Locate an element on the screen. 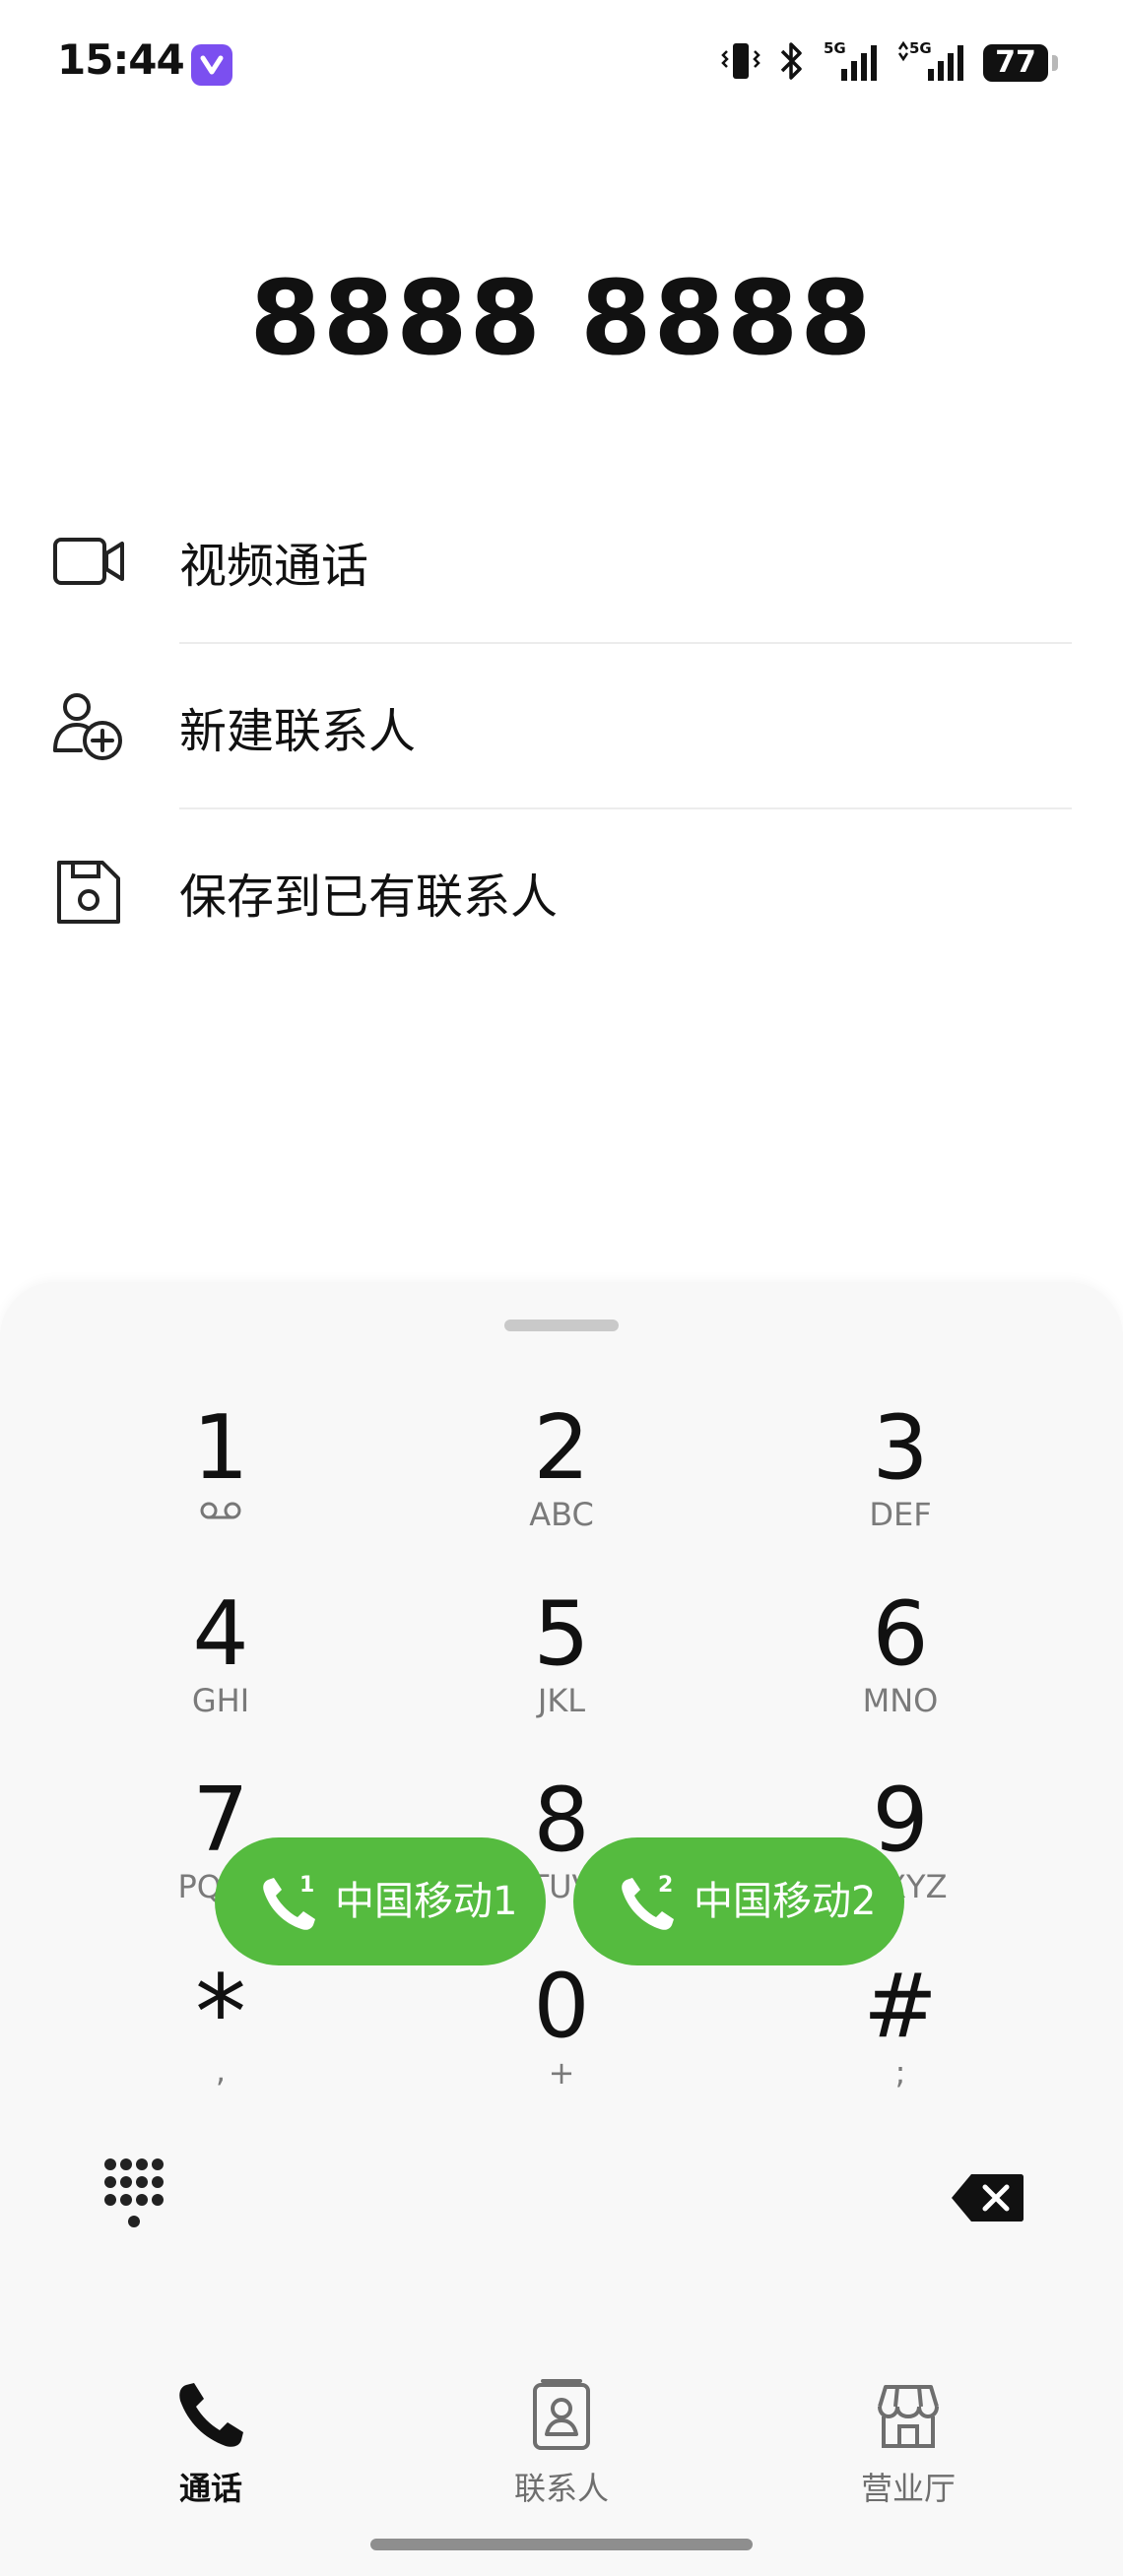  dialpad-key-1: 1 is located at coordinates (220, 1487).